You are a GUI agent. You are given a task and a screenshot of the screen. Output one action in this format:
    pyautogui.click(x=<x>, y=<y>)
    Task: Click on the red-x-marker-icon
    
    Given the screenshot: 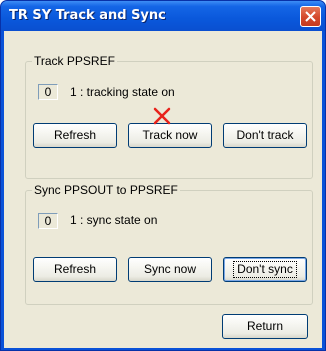 What is the action you would take?
    pyautogui.click(x=162, y=116)
    